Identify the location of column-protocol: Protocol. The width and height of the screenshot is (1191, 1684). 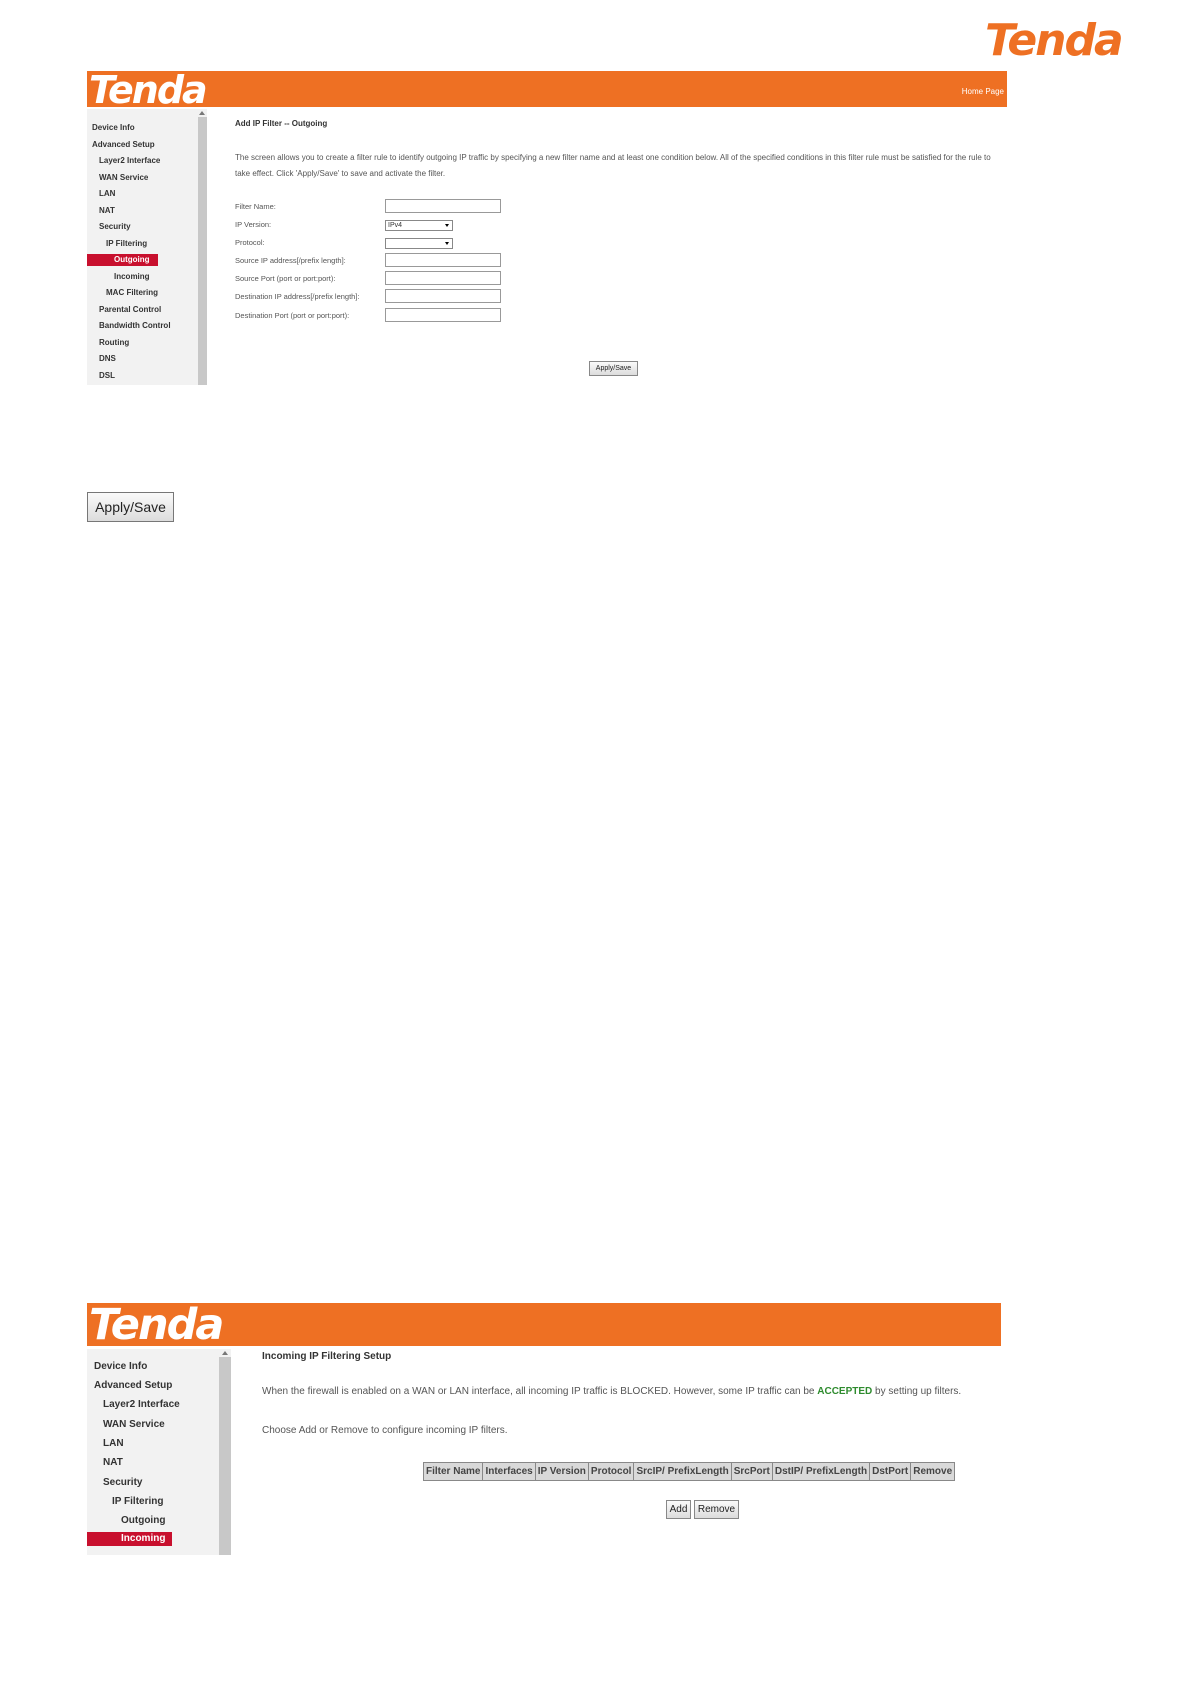
(611, 1471).